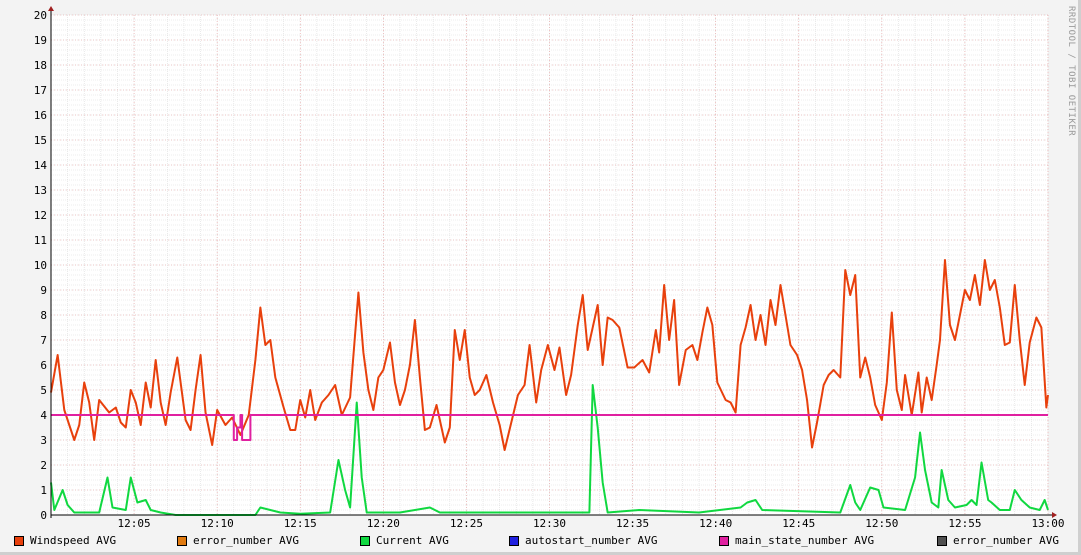  I want to click on legend-item-main-state-number: main_state_number AVG, so click(796, 540).